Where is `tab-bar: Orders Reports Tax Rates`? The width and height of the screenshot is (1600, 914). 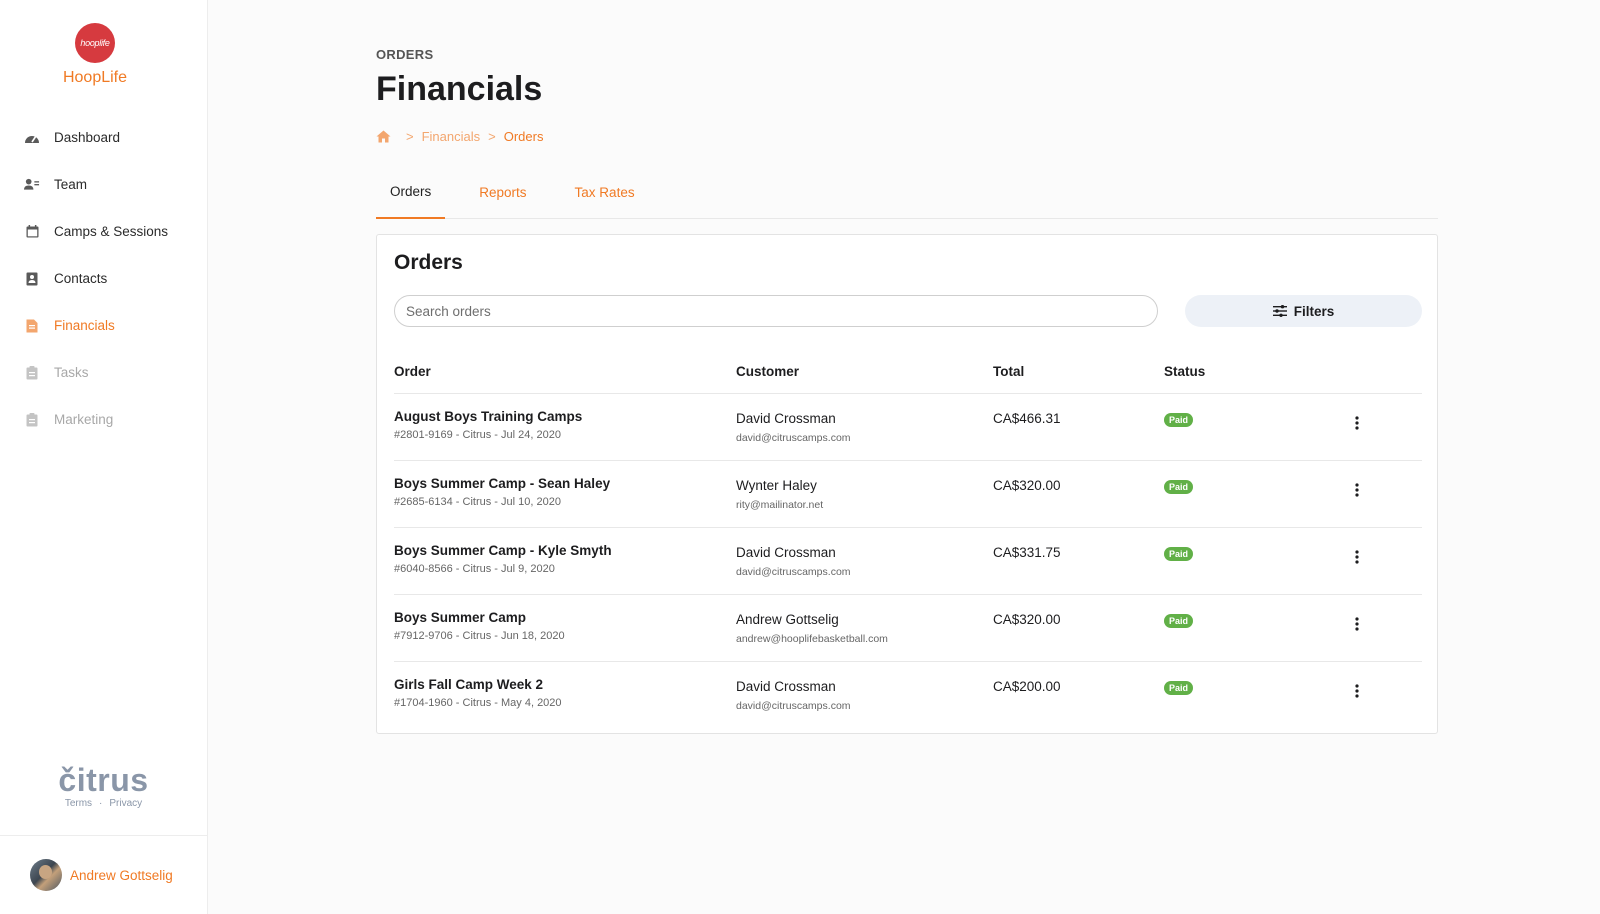 tab-bar: Orders Reports Tax Rates is located at coordinates (907, 192).